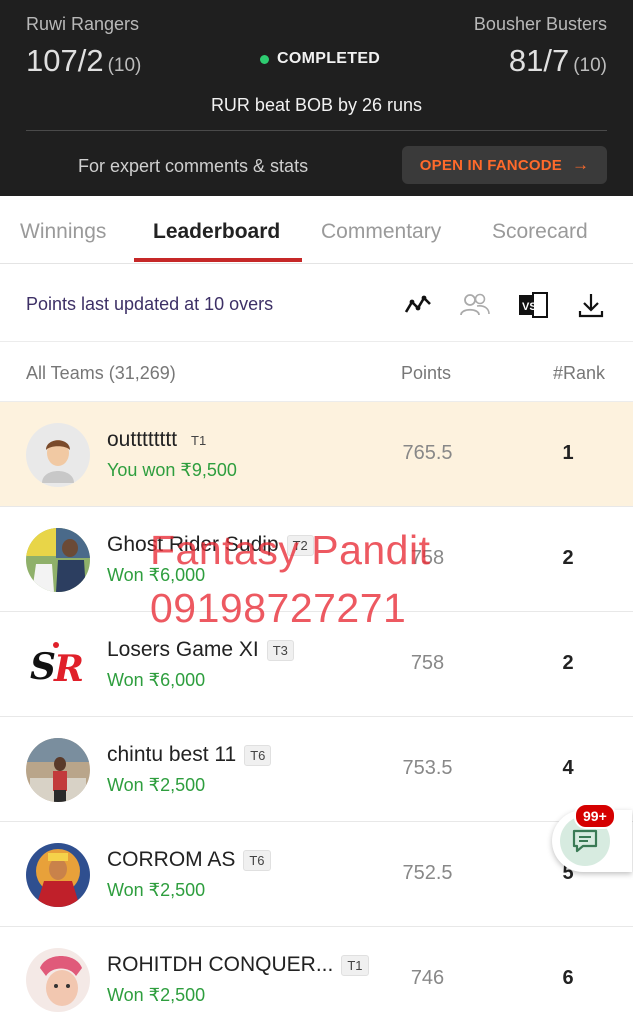 The height and width of the screenshot is (1024, 633). I want to click on team-points: 753.5, so click(427, 768).